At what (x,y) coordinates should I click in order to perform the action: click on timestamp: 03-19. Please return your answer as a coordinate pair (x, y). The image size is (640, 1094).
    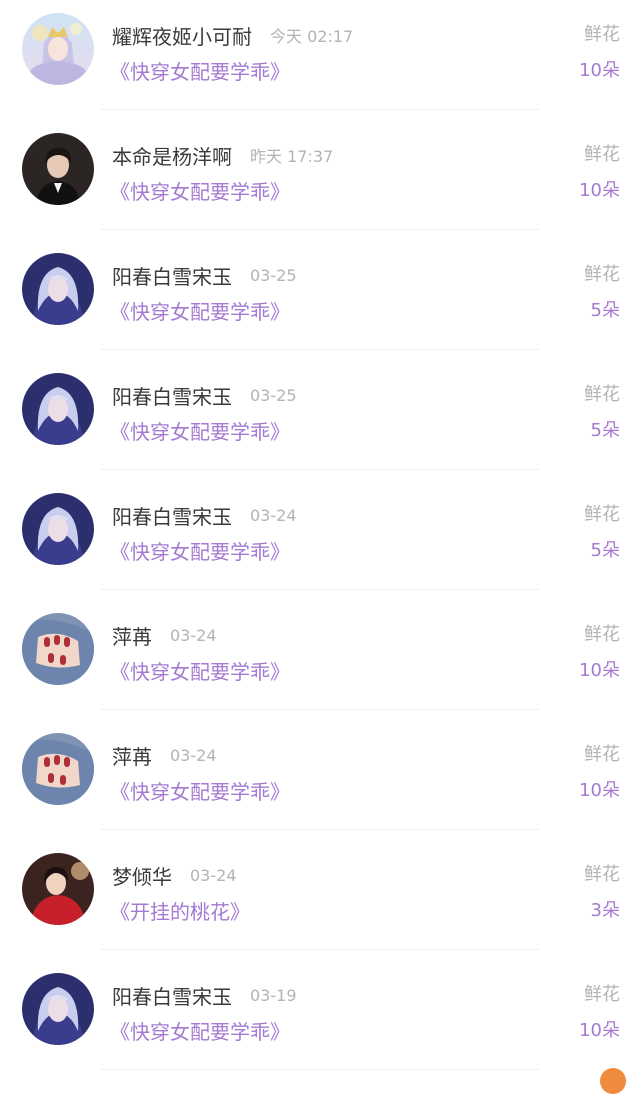
    Looking at the image, I should click on (273, 995).